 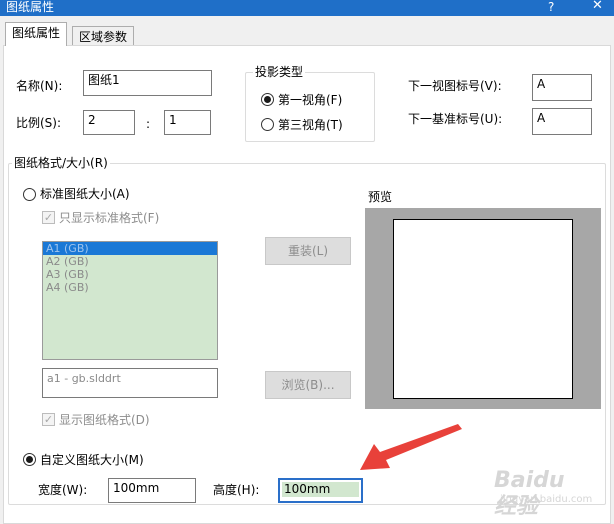 I want to click on name-input: 图纸1, so click(x=147, y=83).